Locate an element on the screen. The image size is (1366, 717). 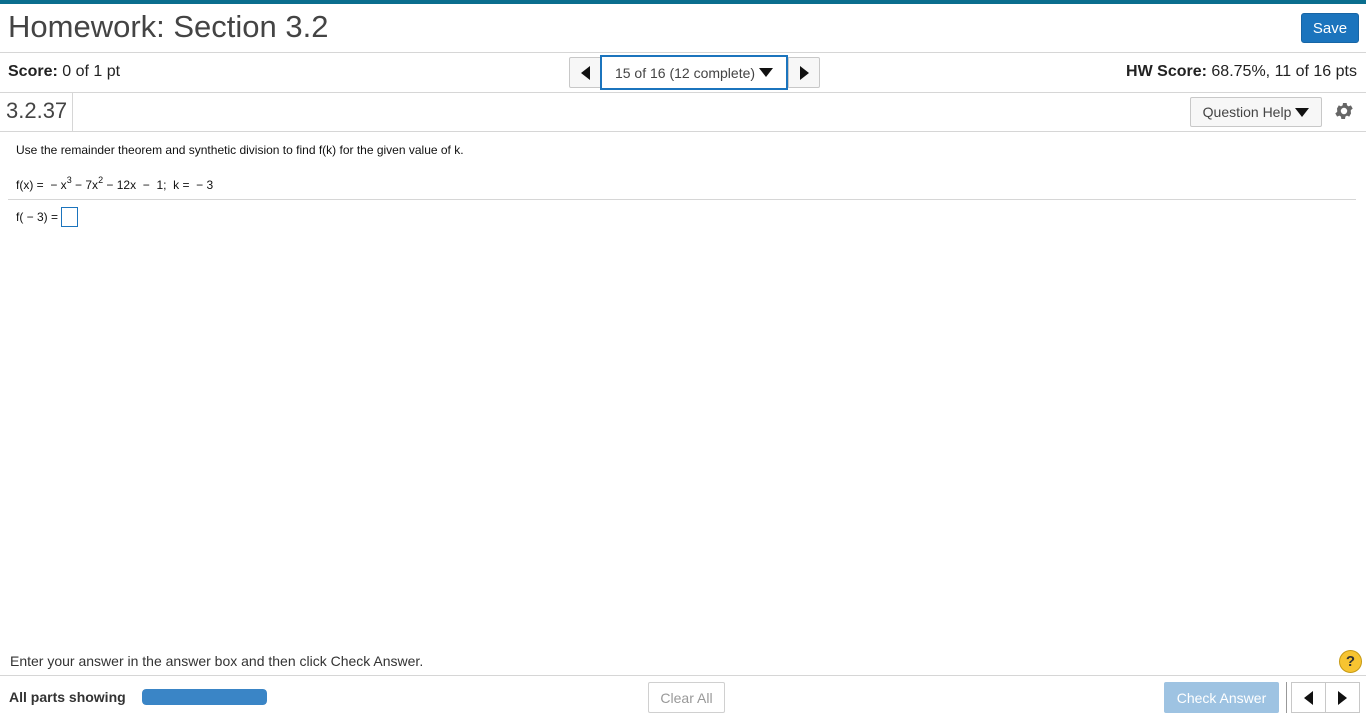
question-circle-icon: ? is located at coordinates (1350, 661).